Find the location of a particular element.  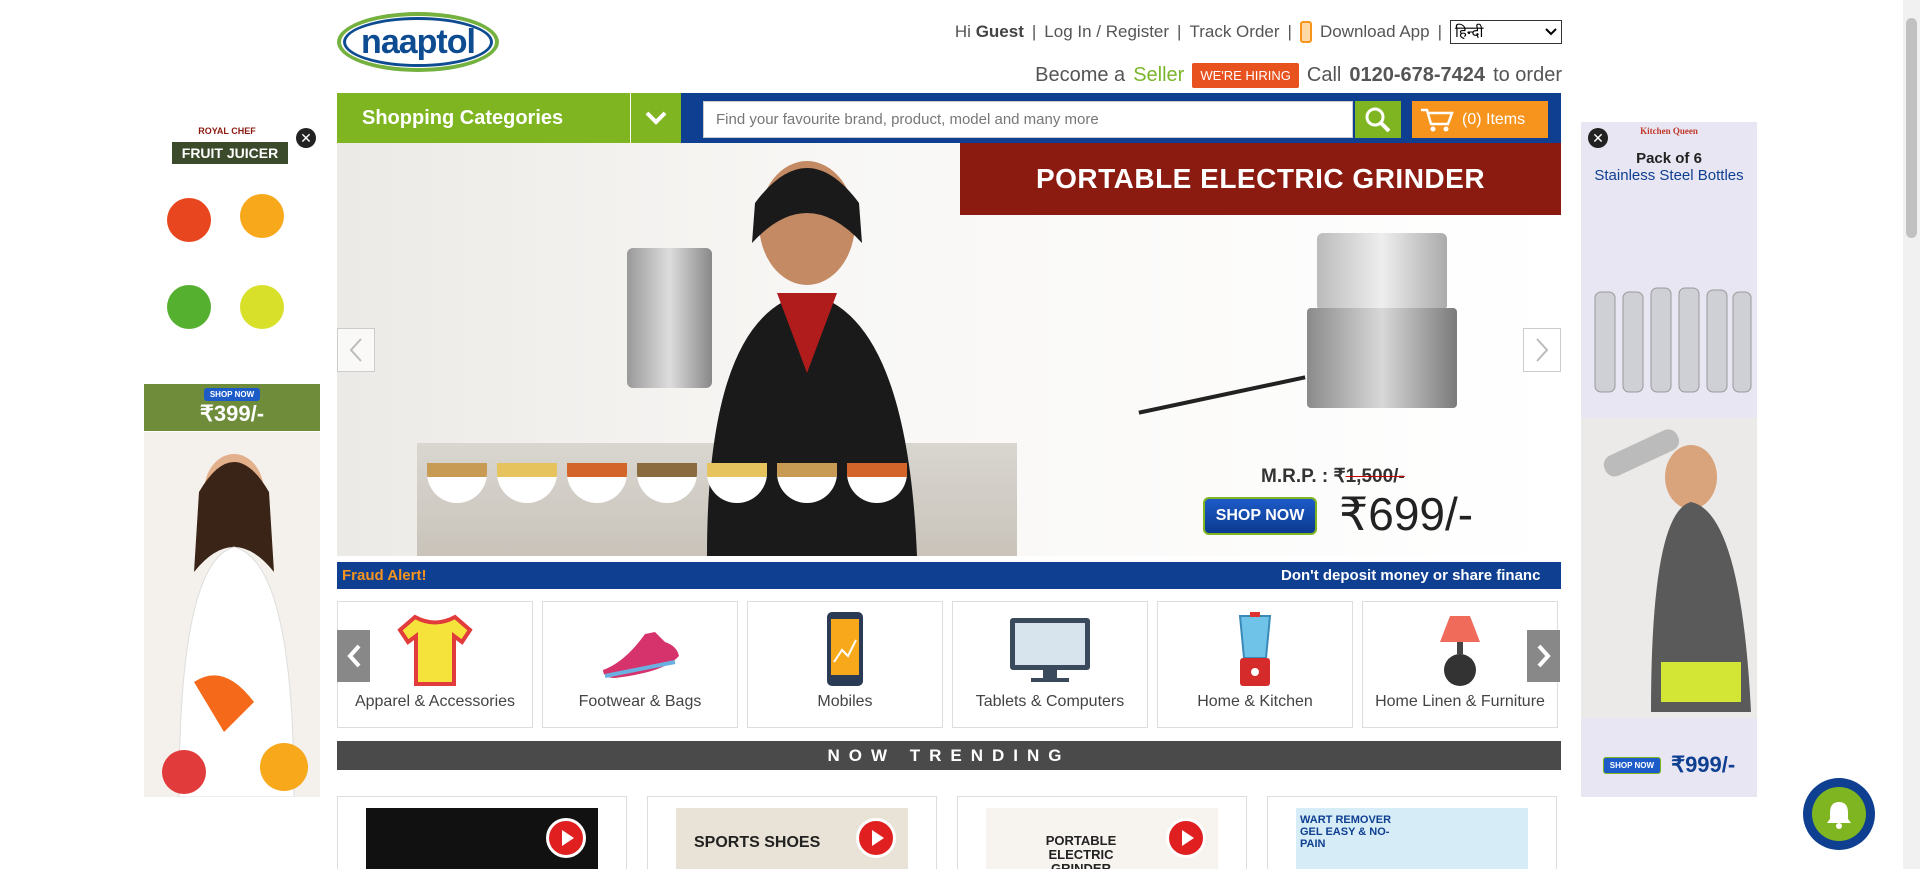

category-footwear: Footwear & Bags is located at coordinates (640, 664).